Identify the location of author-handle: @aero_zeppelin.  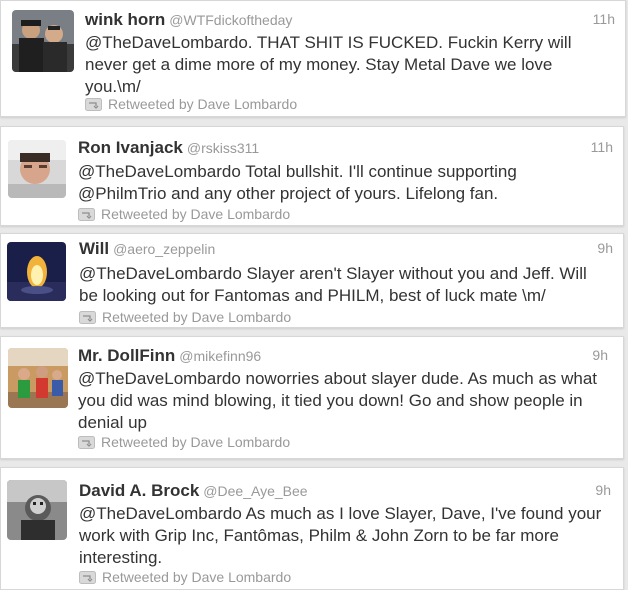
(164, 249).